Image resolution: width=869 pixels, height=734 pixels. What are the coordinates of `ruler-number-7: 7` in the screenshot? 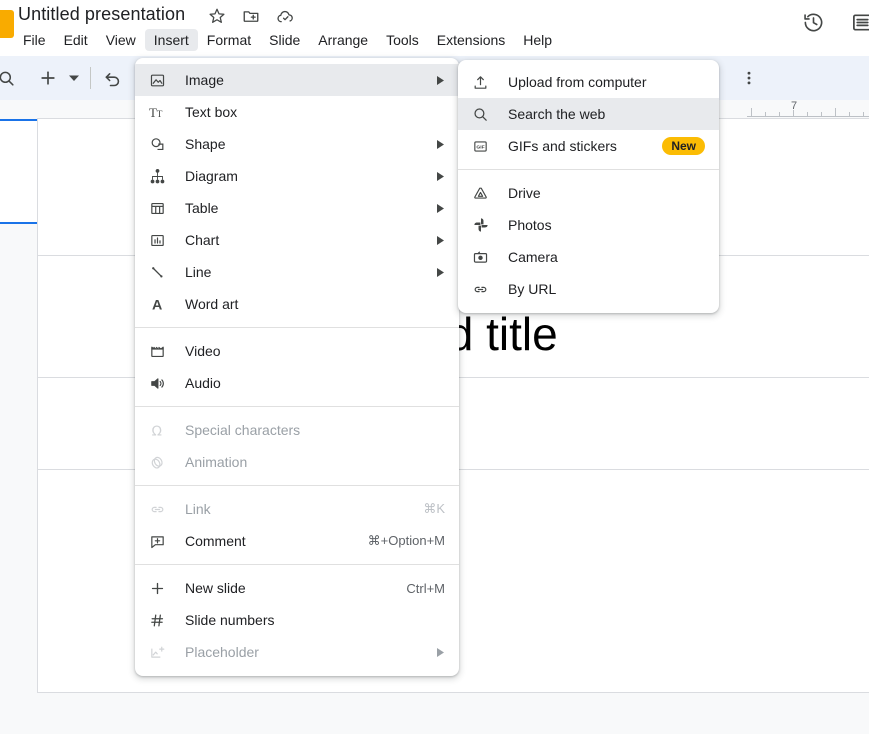 It's located at (794, 106).